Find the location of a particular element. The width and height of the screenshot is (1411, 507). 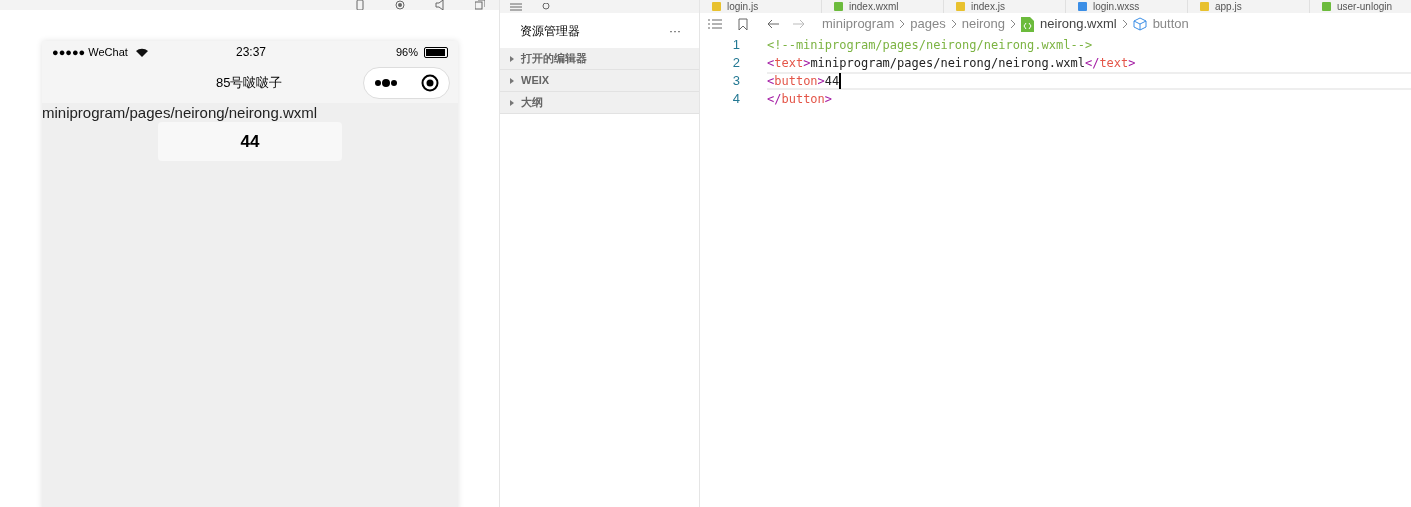

explorer-title: 资源管理器 is located at coordinates (550, 31).